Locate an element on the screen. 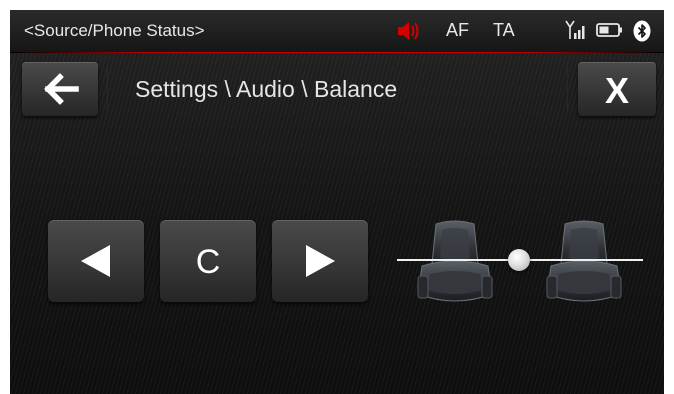 The height and width of the screenshot is (394, 674). header-separator-left is located at coordinates (107, 89).